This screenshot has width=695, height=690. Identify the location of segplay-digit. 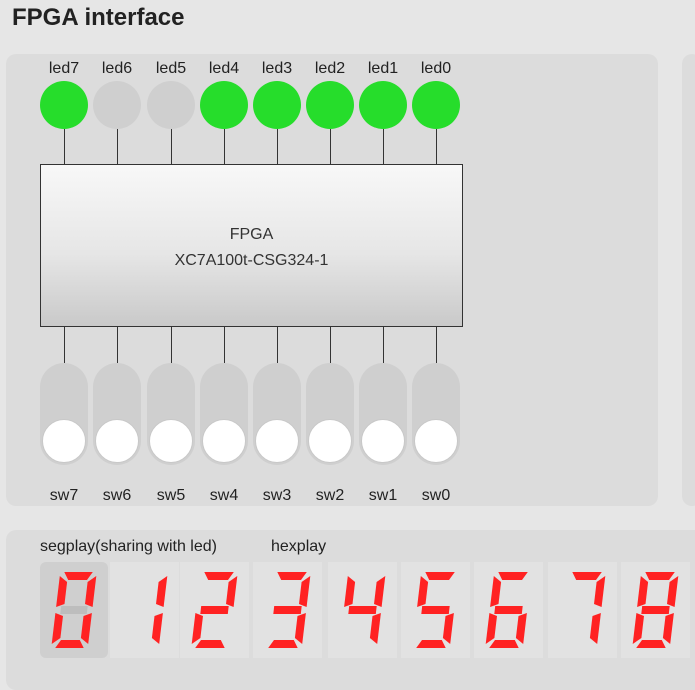
(74, 610).